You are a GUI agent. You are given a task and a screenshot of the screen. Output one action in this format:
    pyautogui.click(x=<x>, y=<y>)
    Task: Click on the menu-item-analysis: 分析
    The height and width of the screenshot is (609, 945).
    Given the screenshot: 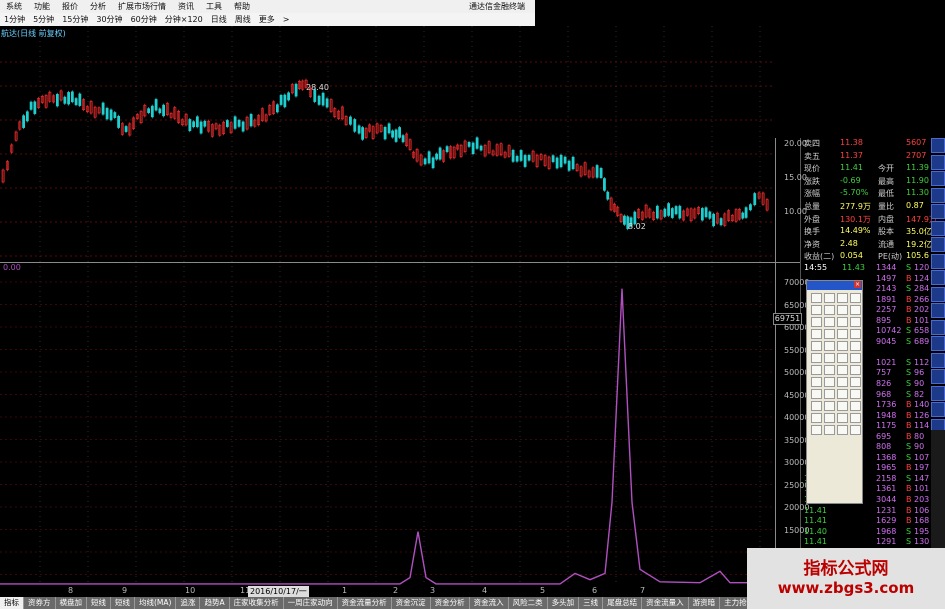 What is the action you would take?
    pyautogui.click(x=98, y=6)
    